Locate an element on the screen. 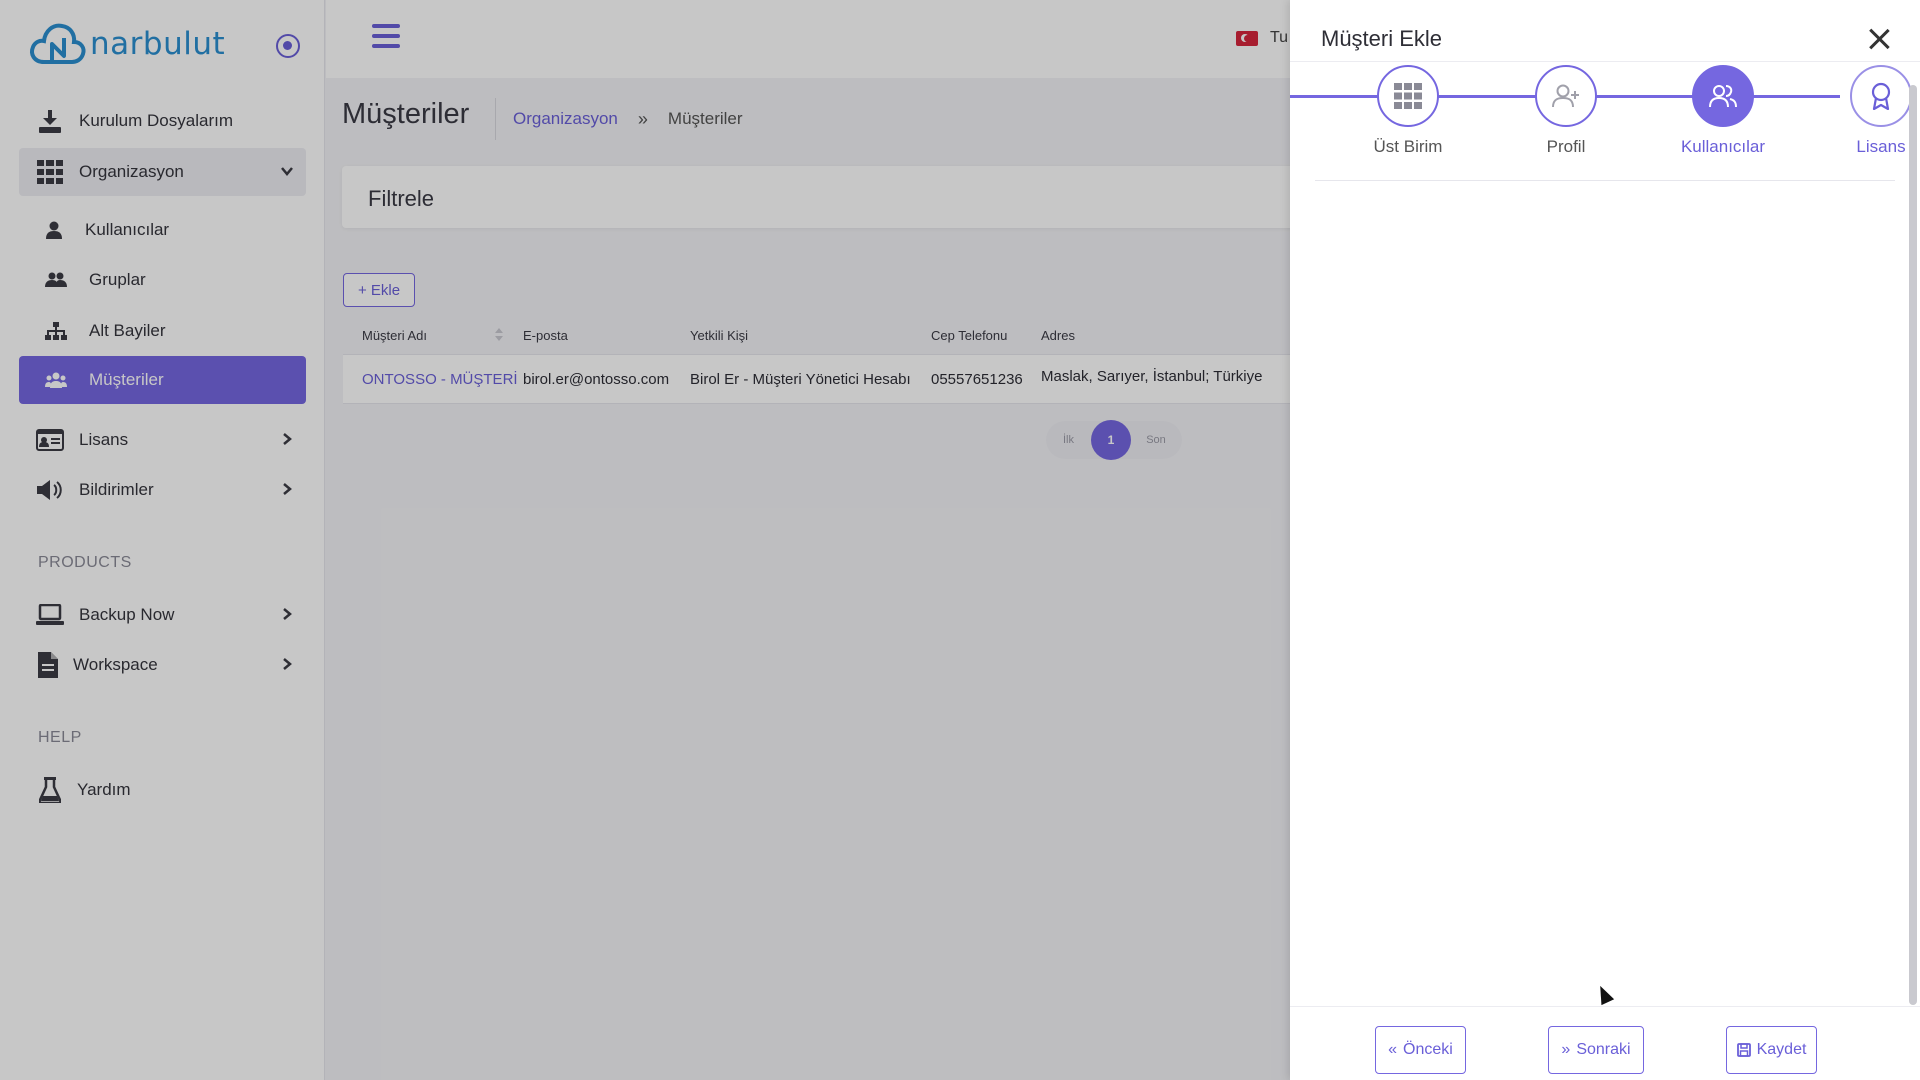 Image resolution: width=1920 pixels, height=1080 pixels. users-icon is located at coordinates (1723, 96).